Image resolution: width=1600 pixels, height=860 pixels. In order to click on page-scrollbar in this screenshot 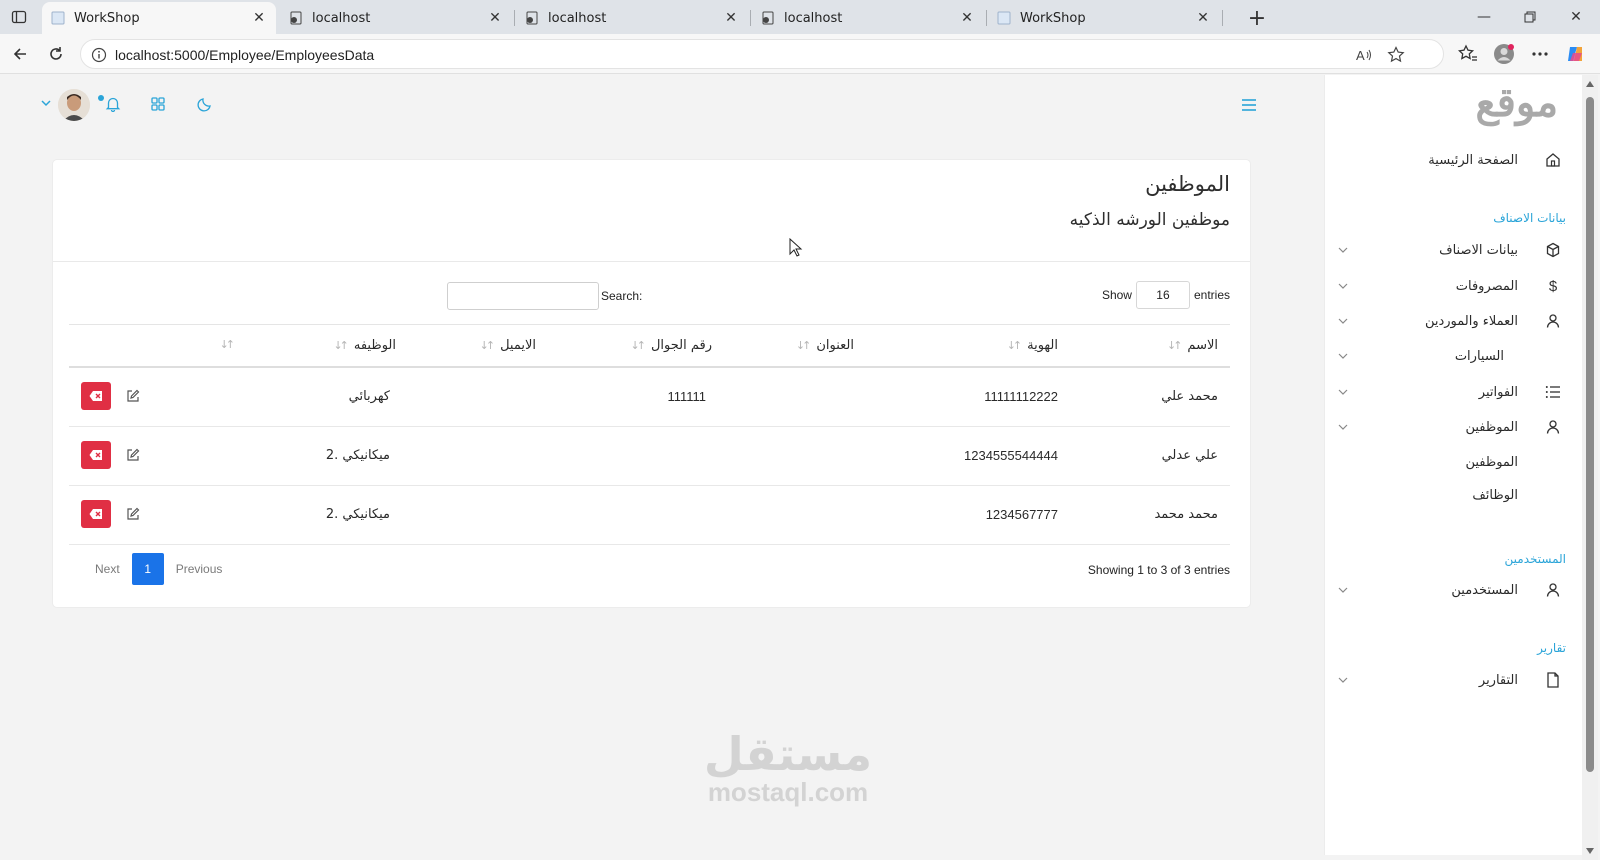, I will do `click(1590, 467)`.